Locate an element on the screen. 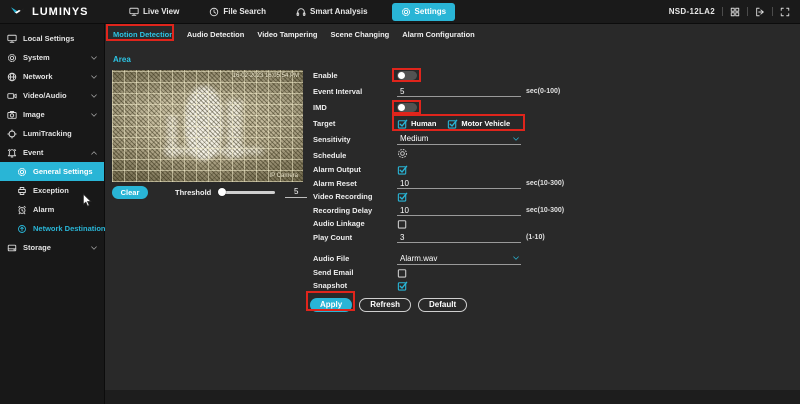 The image size is (800, 404). alarm-reset-input: 10 is located at coordinates (459, 183).